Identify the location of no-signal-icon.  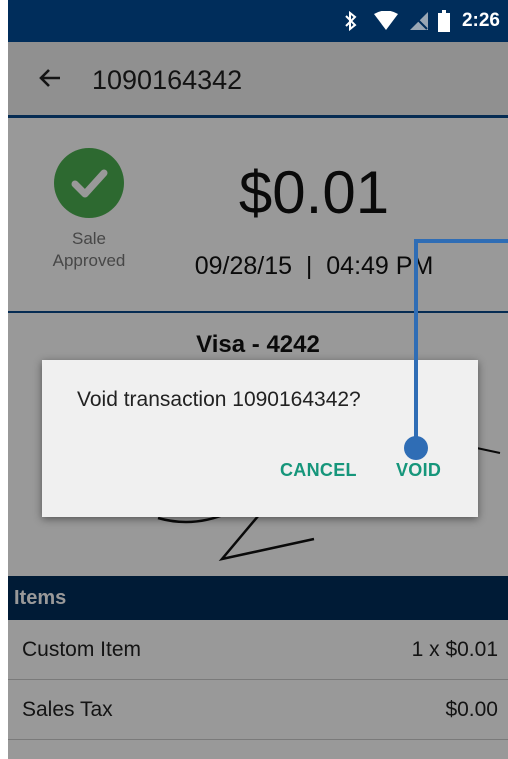
(419, 21).